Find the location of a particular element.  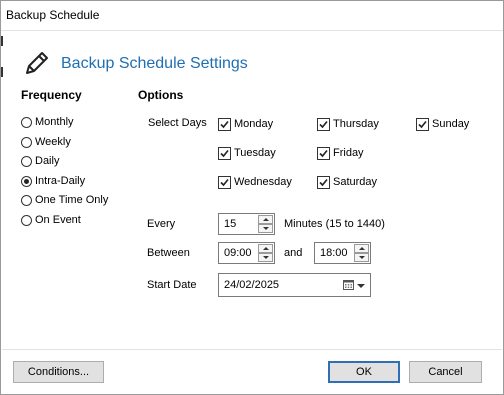

checkbox-friday: Friday is located at coordinates (340, 153).